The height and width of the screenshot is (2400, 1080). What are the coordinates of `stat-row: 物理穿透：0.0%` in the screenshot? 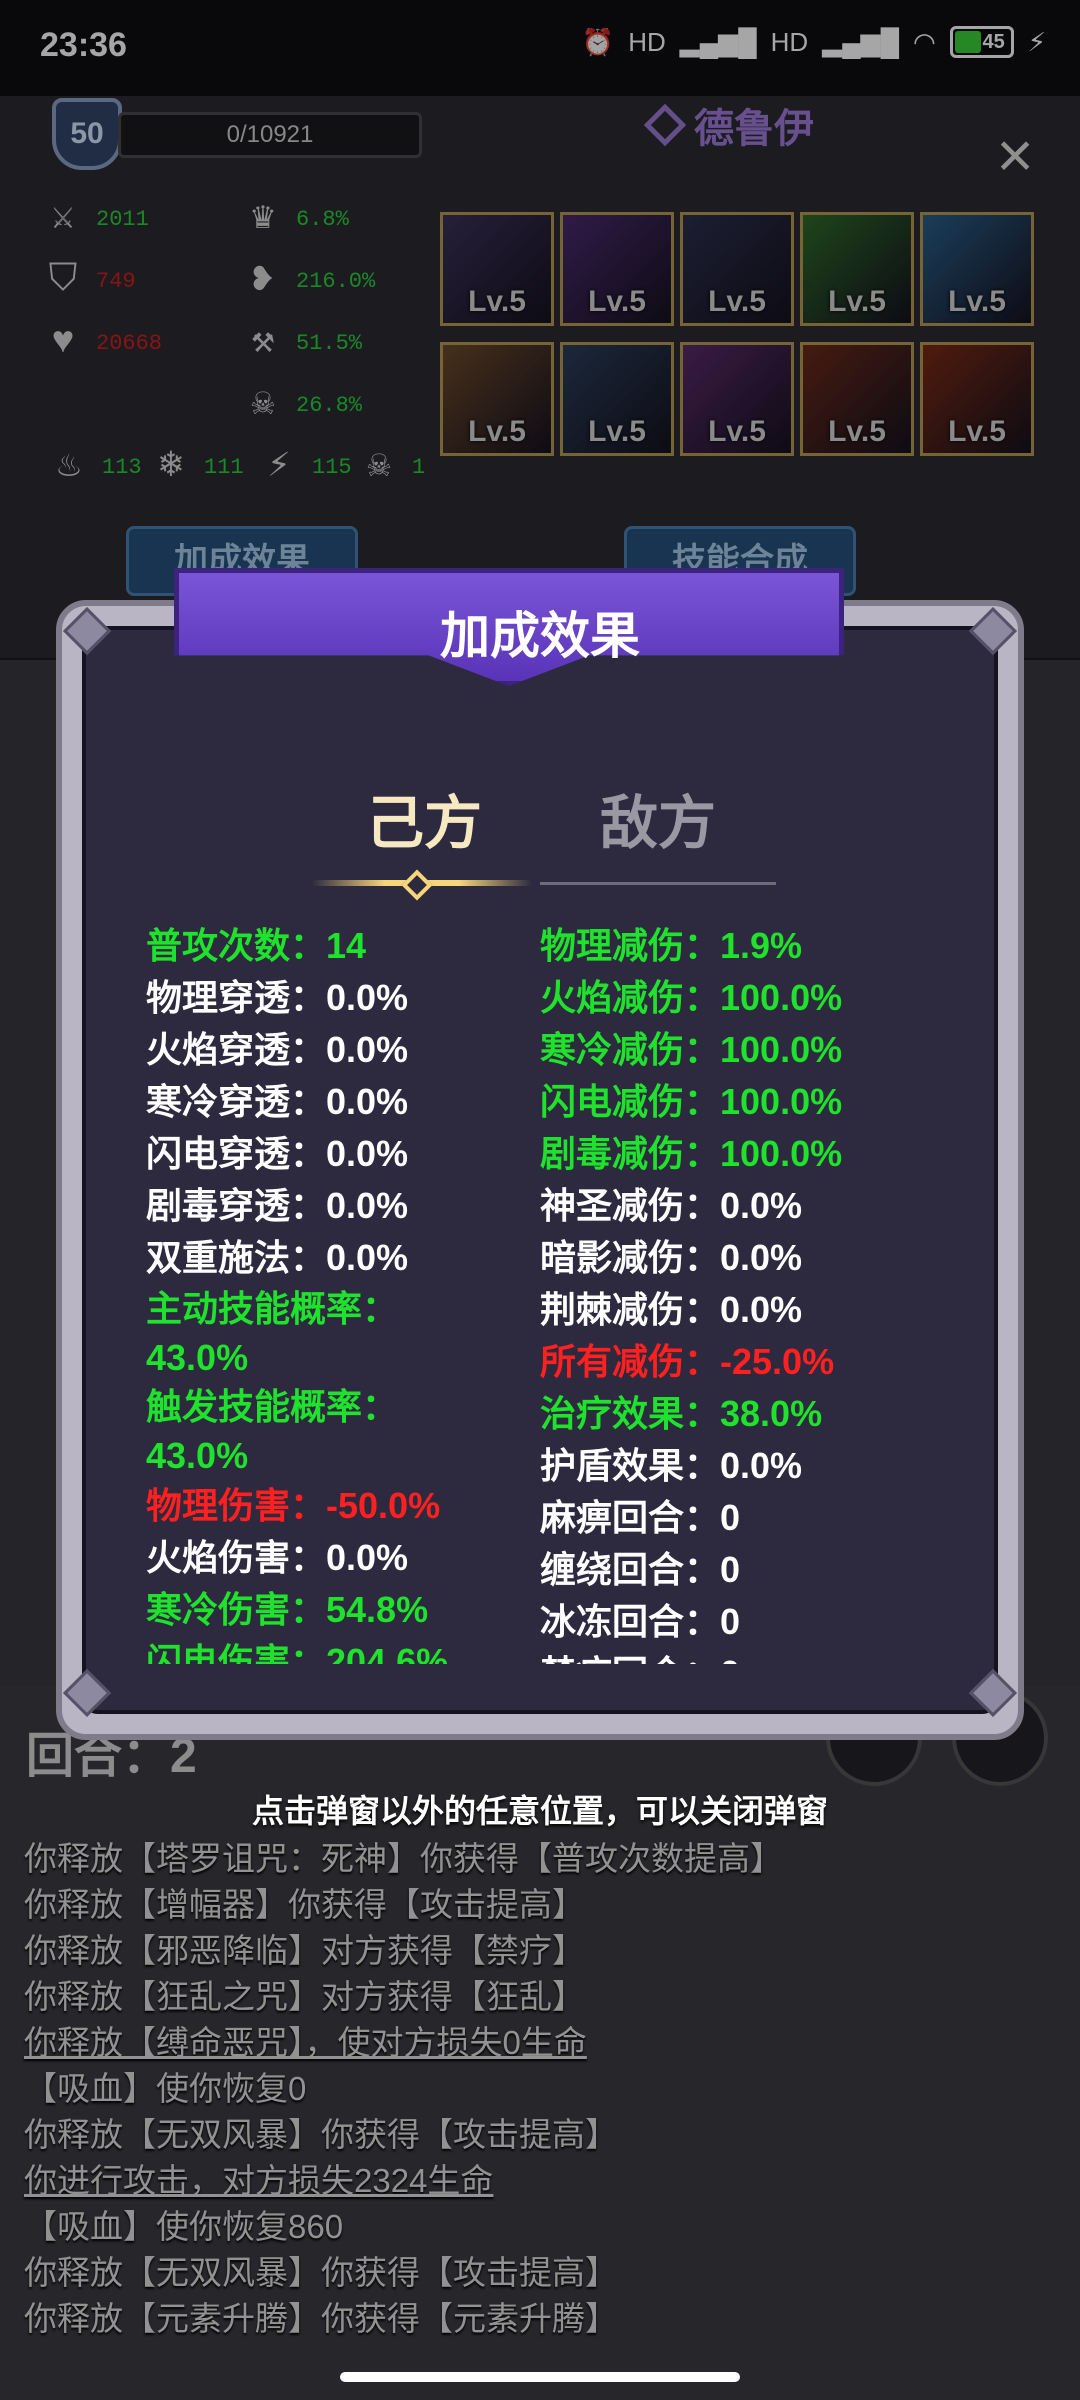 It's located at (336, 998).